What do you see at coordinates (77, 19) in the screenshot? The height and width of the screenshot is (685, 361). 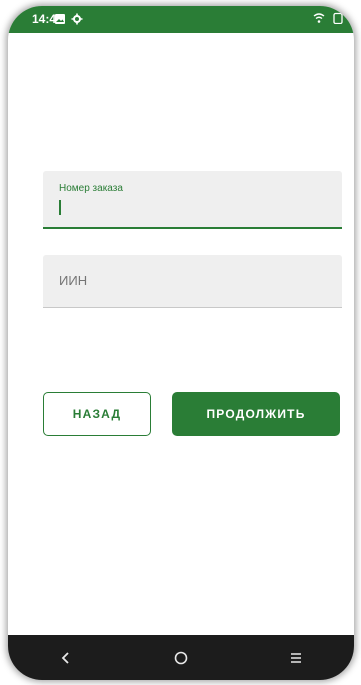 I see `settings-icon` at bounding box center [77, 19].